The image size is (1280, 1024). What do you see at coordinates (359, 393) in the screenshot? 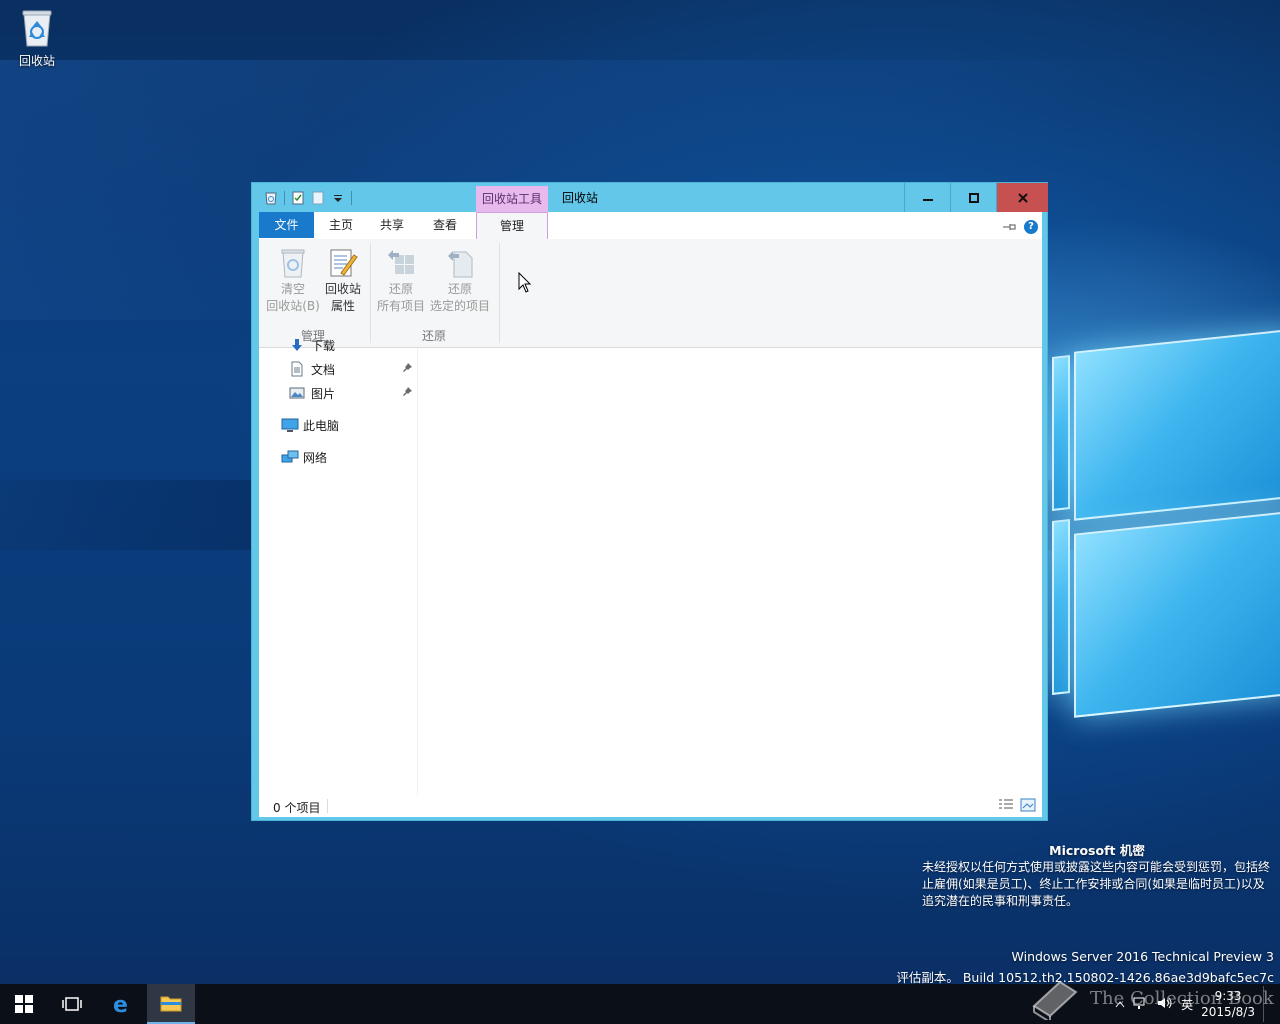
I see `nav-item-pictures: 图片` at bounding box center [359, 393].